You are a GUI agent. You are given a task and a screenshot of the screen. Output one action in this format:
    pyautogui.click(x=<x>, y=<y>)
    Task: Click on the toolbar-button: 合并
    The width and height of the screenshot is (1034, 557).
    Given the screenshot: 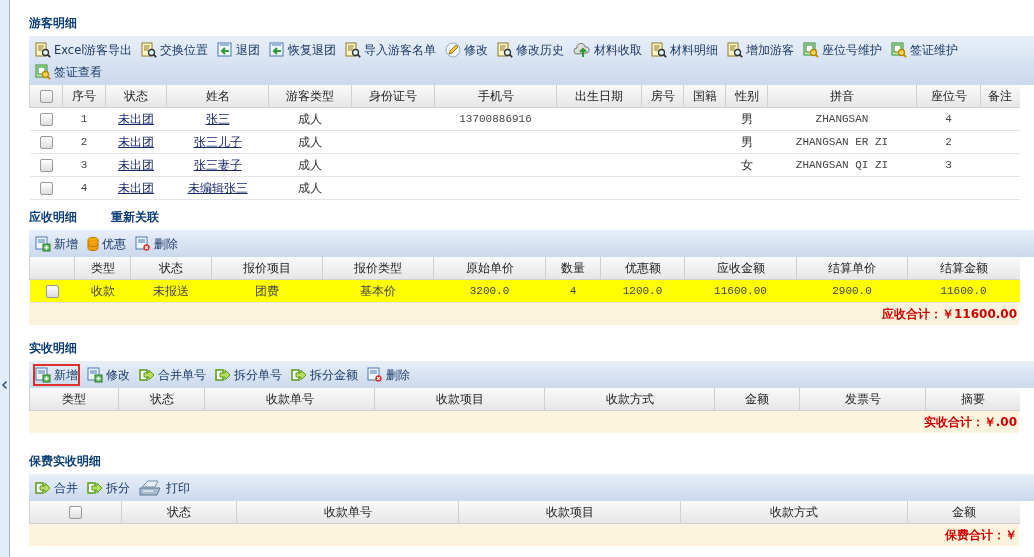 What is the action you would take?
    pyautogui.click(x=56, y=488)
    